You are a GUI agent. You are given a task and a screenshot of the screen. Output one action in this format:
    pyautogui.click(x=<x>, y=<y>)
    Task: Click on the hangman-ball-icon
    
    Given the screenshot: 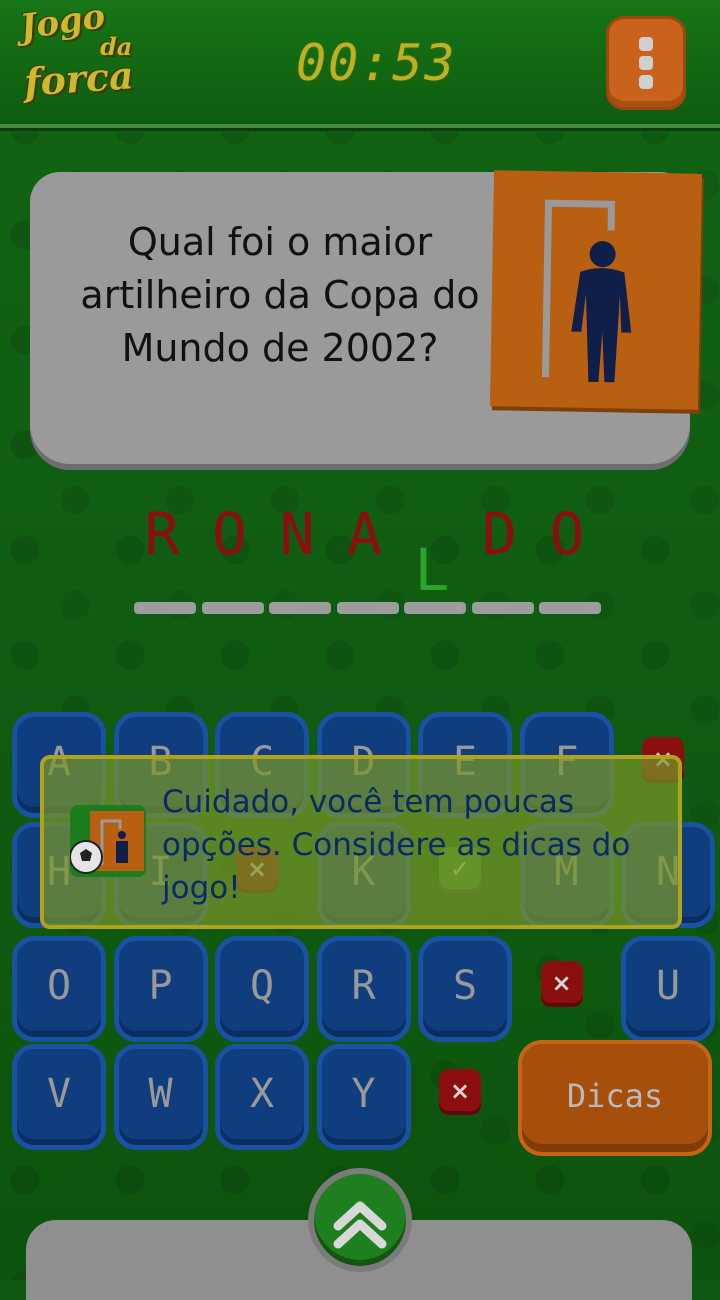 What is the action you would take?
    pyautogui.click(x=107, y=841)
    